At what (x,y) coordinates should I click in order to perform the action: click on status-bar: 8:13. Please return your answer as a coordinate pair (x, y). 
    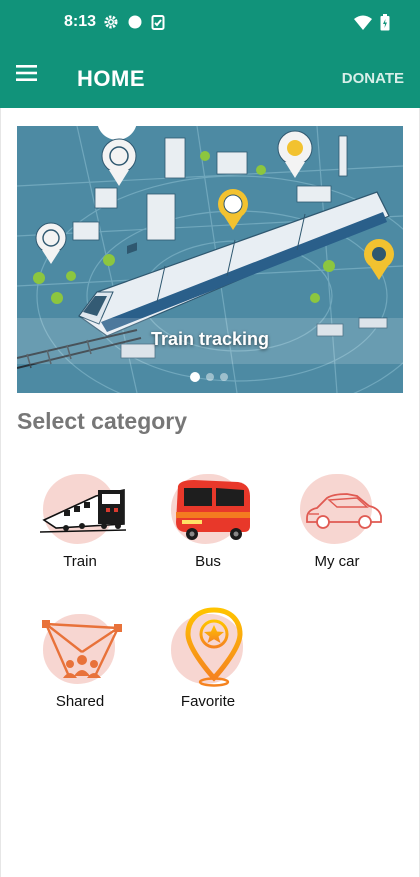
    Looking at the image, I should click on (210, 23).